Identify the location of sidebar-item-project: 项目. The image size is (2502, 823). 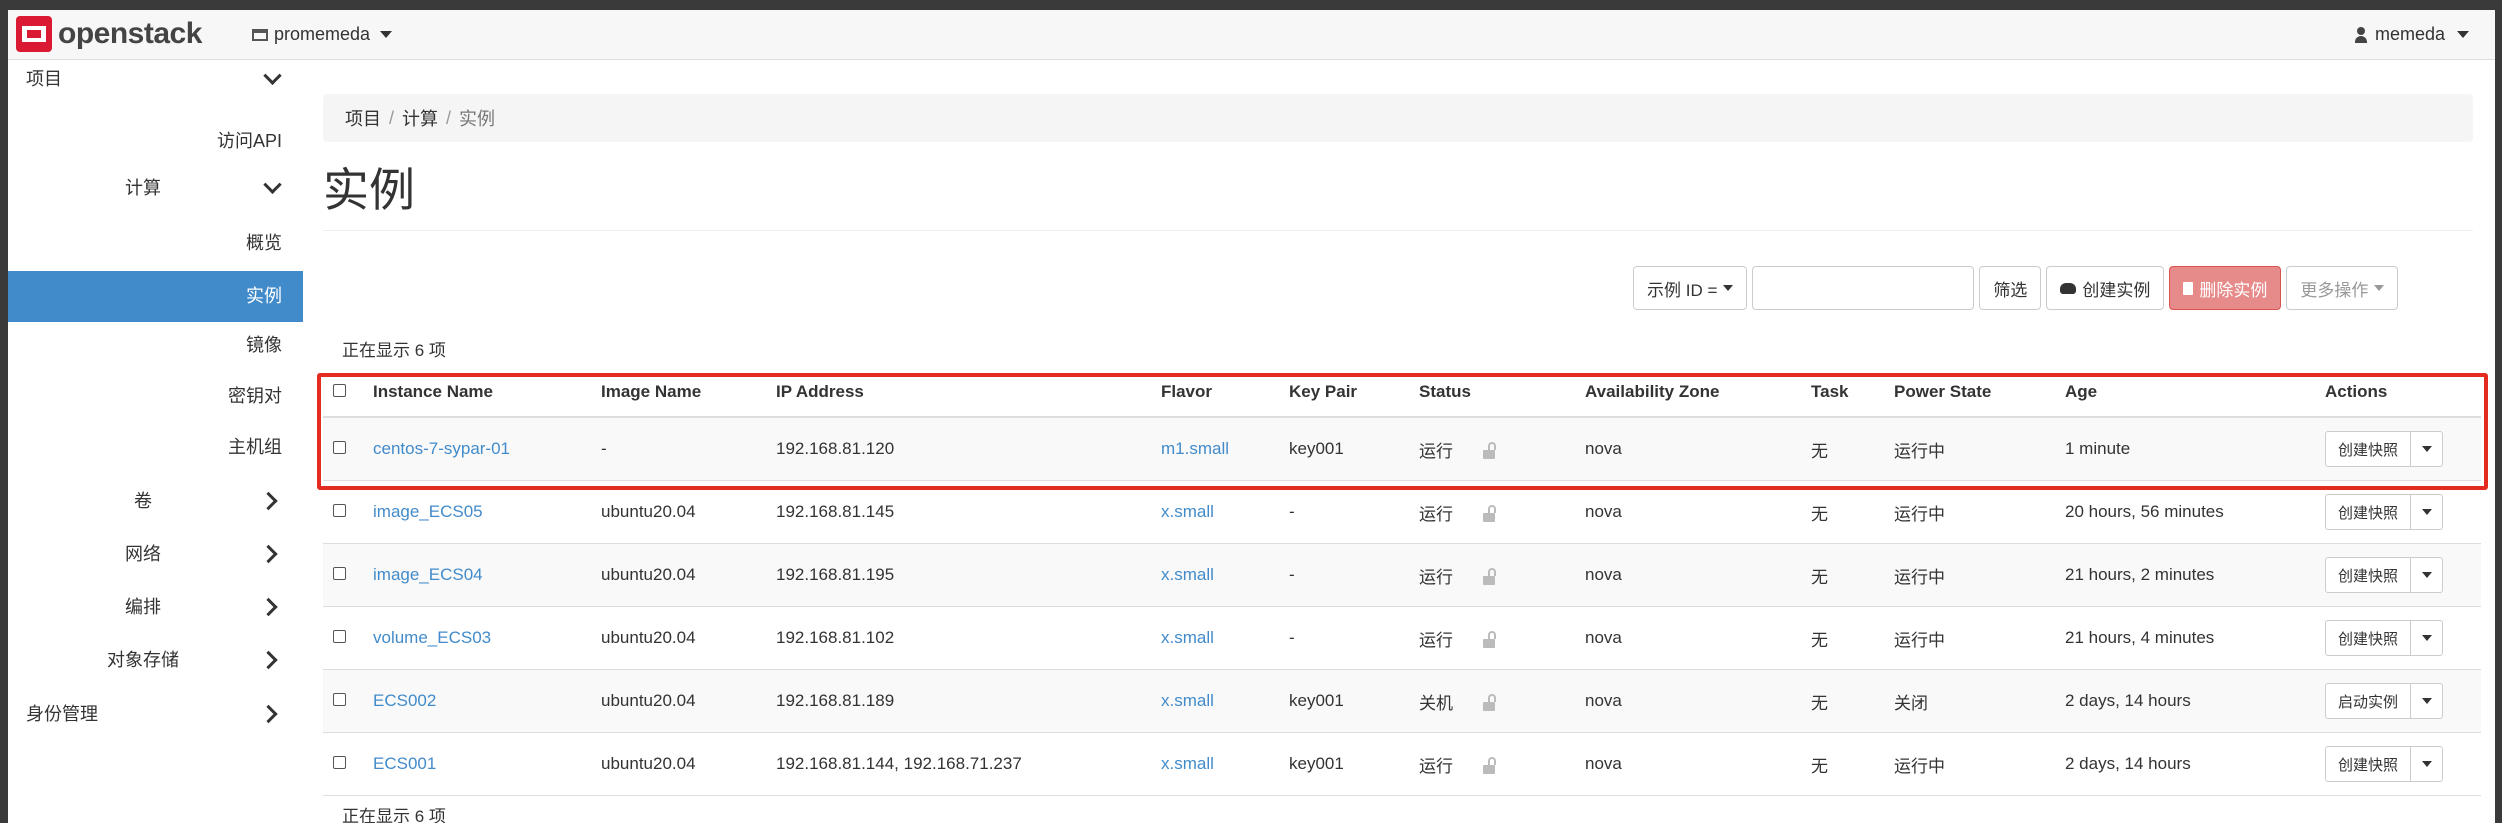
(155, 79).